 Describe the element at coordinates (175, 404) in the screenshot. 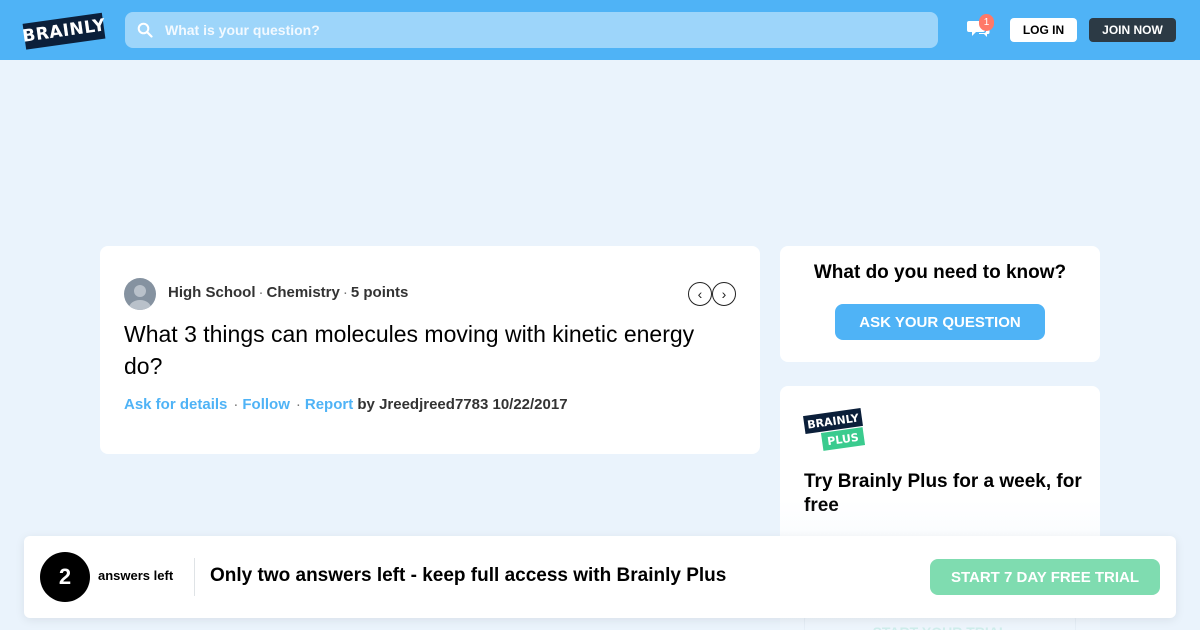

I see `ask-for-details-link: Ask for details` at that location.